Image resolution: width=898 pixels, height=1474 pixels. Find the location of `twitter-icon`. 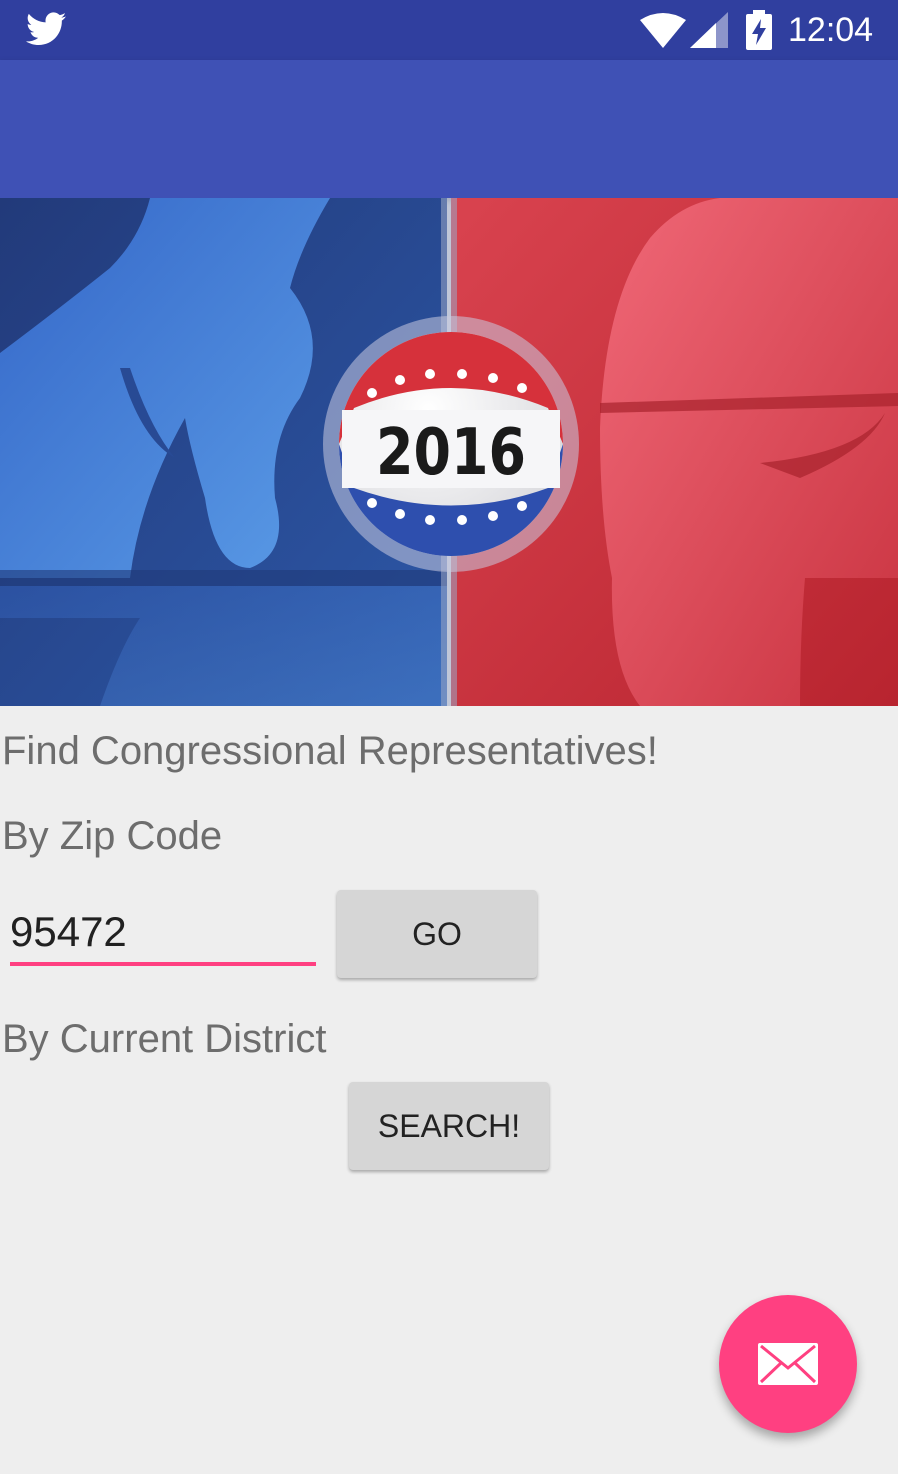

twitter-icon is located at coordinates (46, 29).